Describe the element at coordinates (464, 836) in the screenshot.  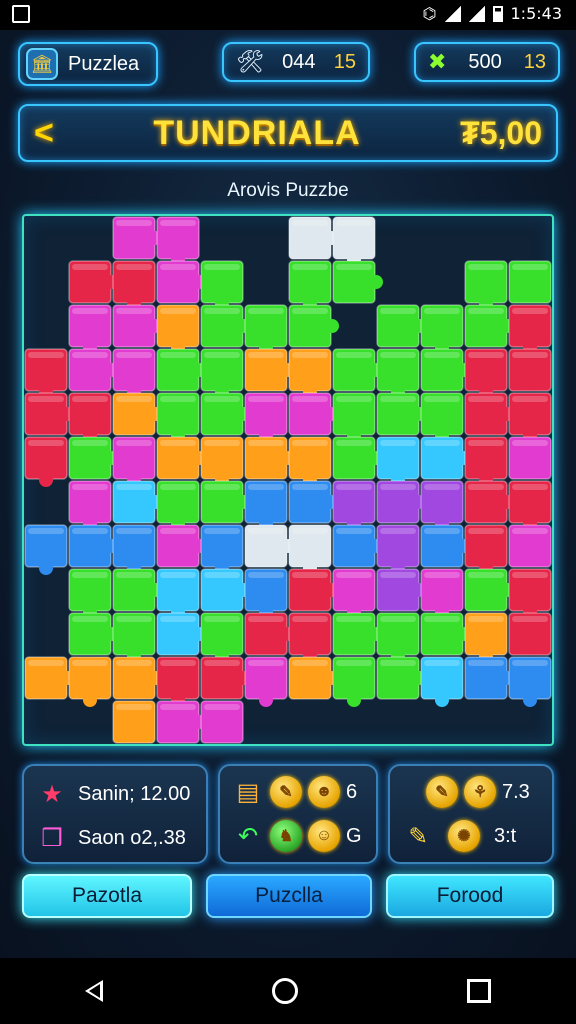
I see `coin-icon-g: ✺` at that location.